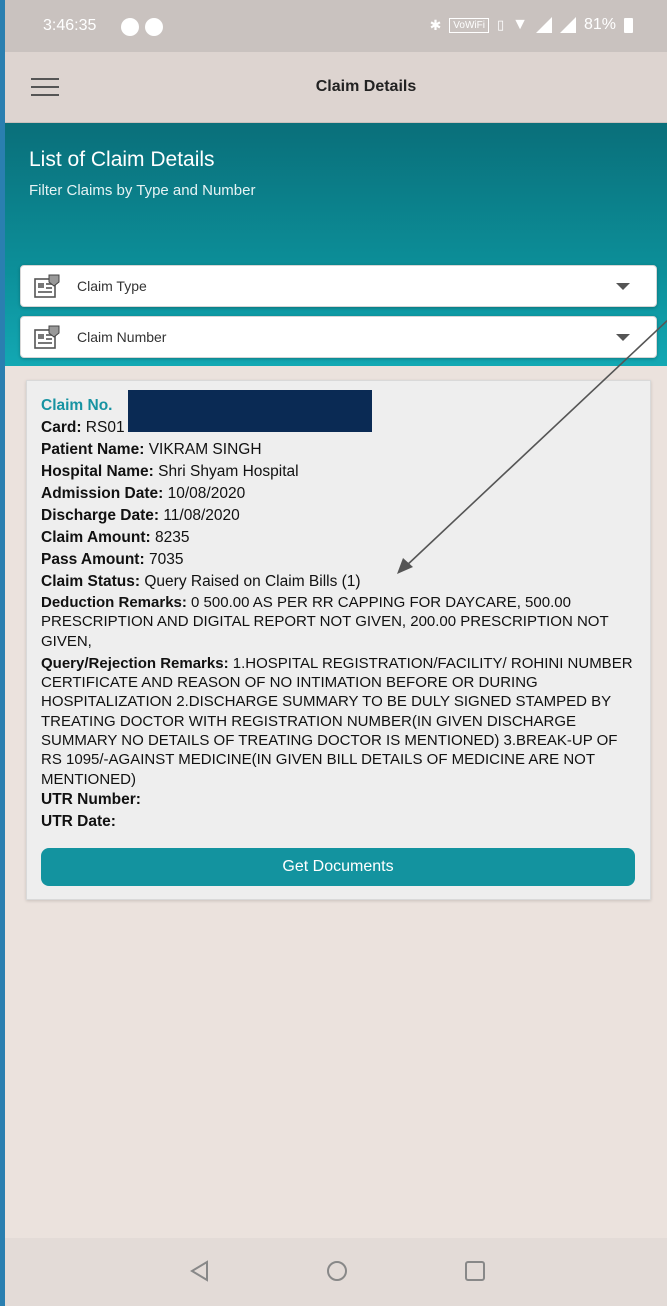  Describe the element at coordinates (114, 602) in the screenshot. I see `deduction-remarks-label: Deduction Remarks:` at that location.